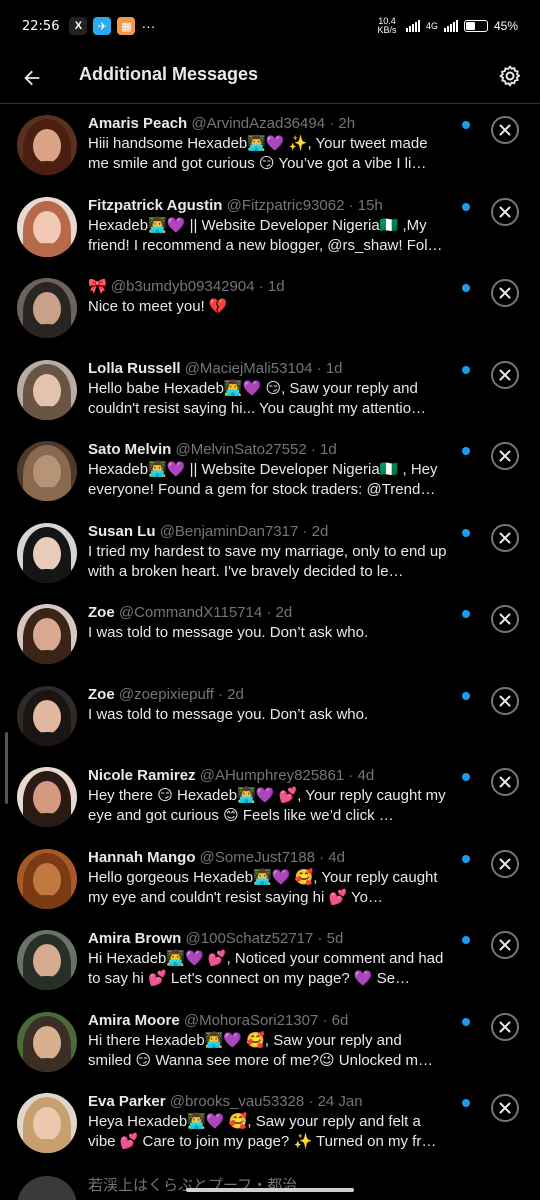  I want to click on status-time: 22:56, so click(41, 26).